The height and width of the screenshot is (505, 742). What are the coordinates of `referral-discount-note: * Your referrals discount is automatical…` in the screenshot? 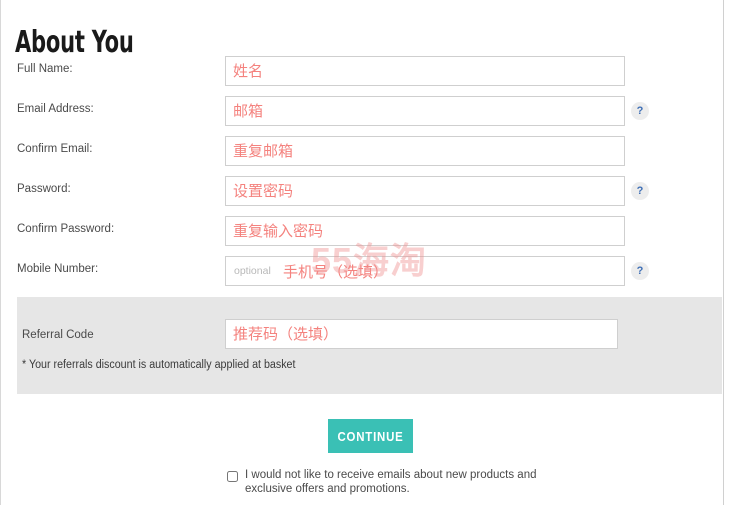 It's located at (159, 365).